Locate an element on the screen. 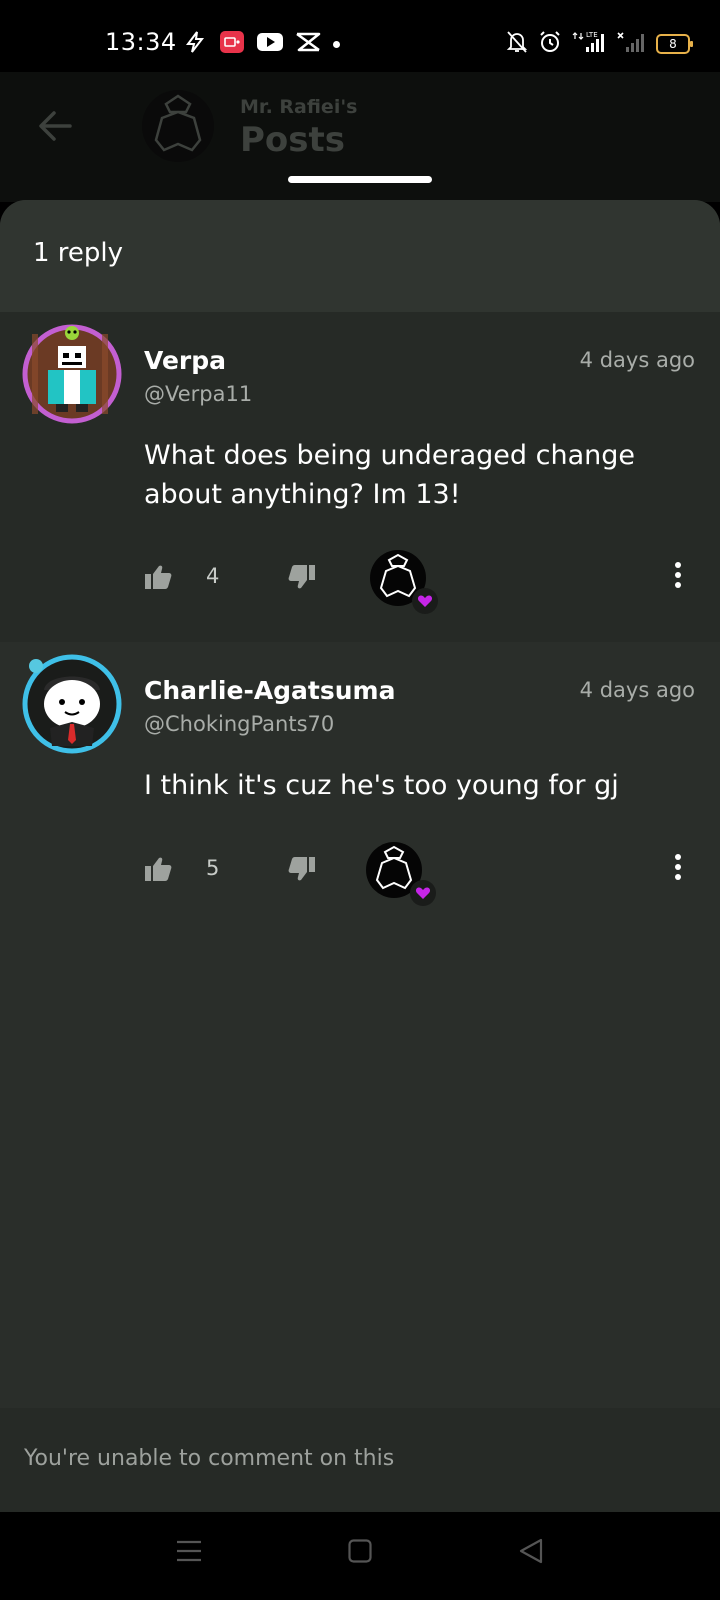  status-icons-right: LTE 8 is located at coordinates (599, 44).